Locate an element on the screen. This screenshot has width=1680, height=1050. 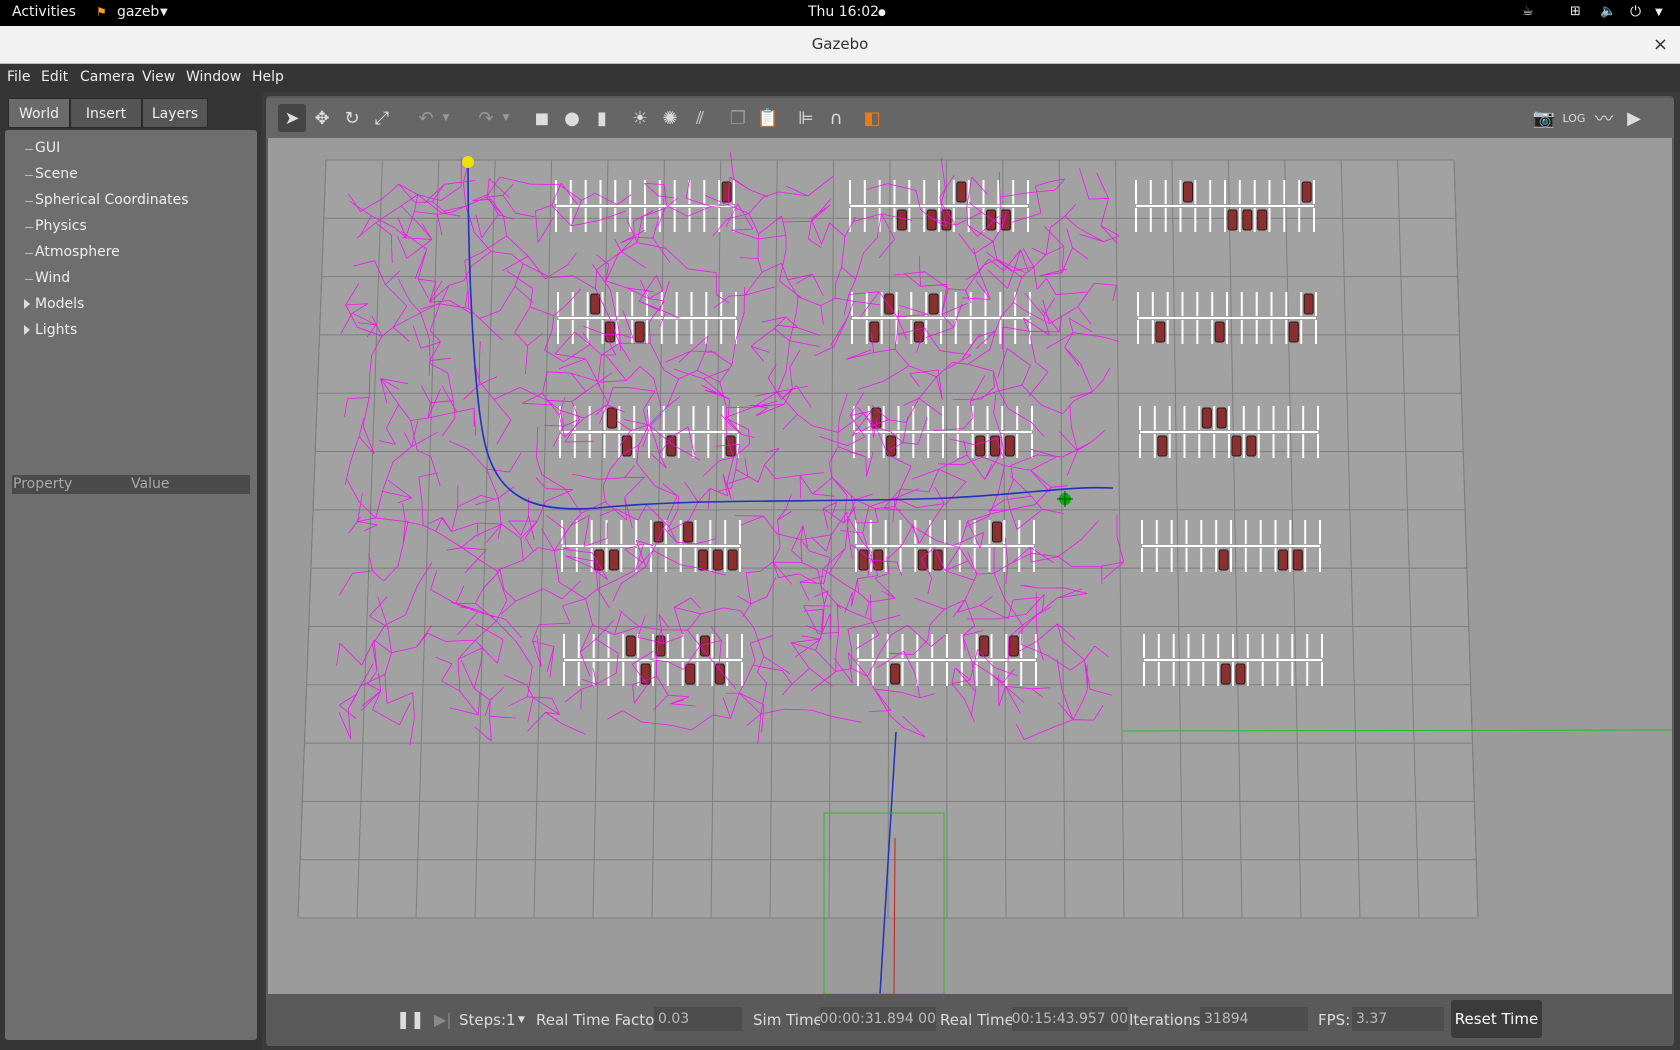
iterations-label: Iterations: is located at coordinates (1167, 1020).